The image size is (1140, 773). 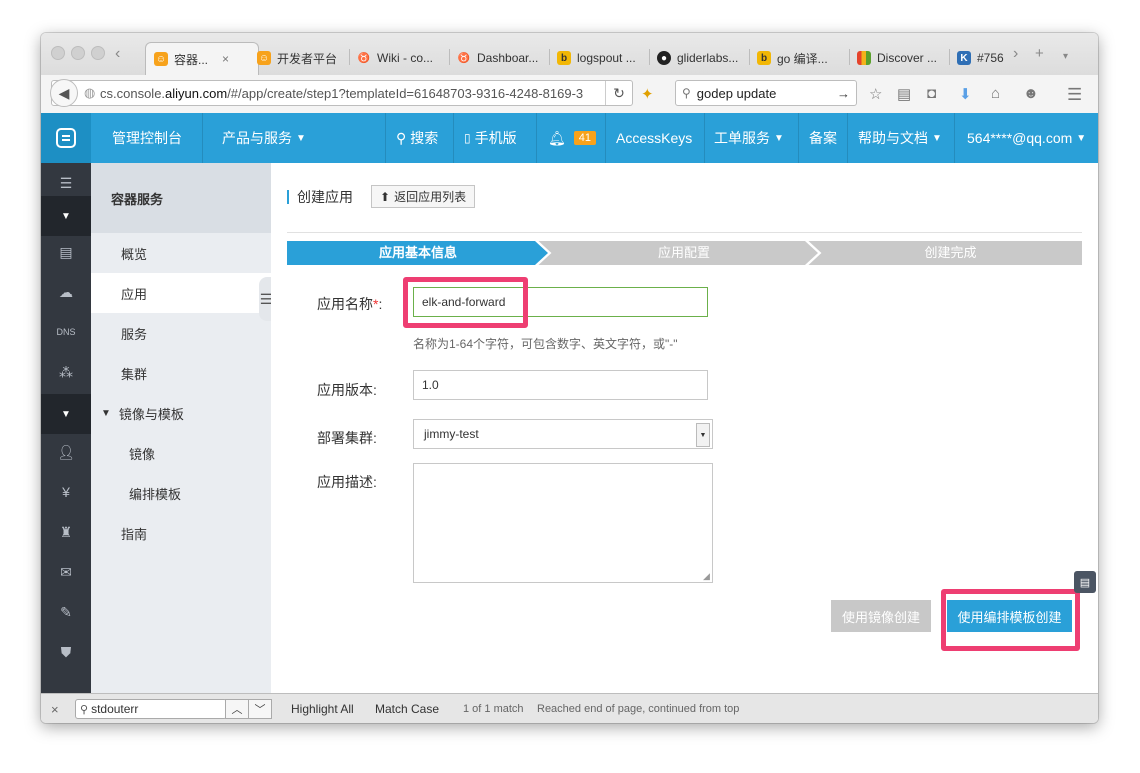 What do you see at coordinates (90, 92) in the screenshot?
I see `globe-icon: ◍` at bounding box center [90, 92].